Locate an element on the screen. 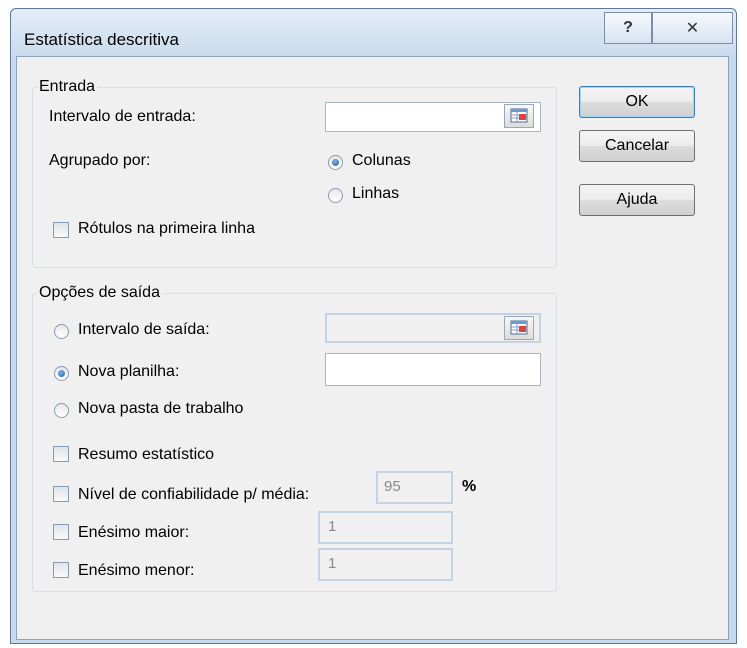 The width and height of the screenshot is (747, 648). confidence-label: Nível de confiabilidade p/ média: is located at coordinates (193, 495).